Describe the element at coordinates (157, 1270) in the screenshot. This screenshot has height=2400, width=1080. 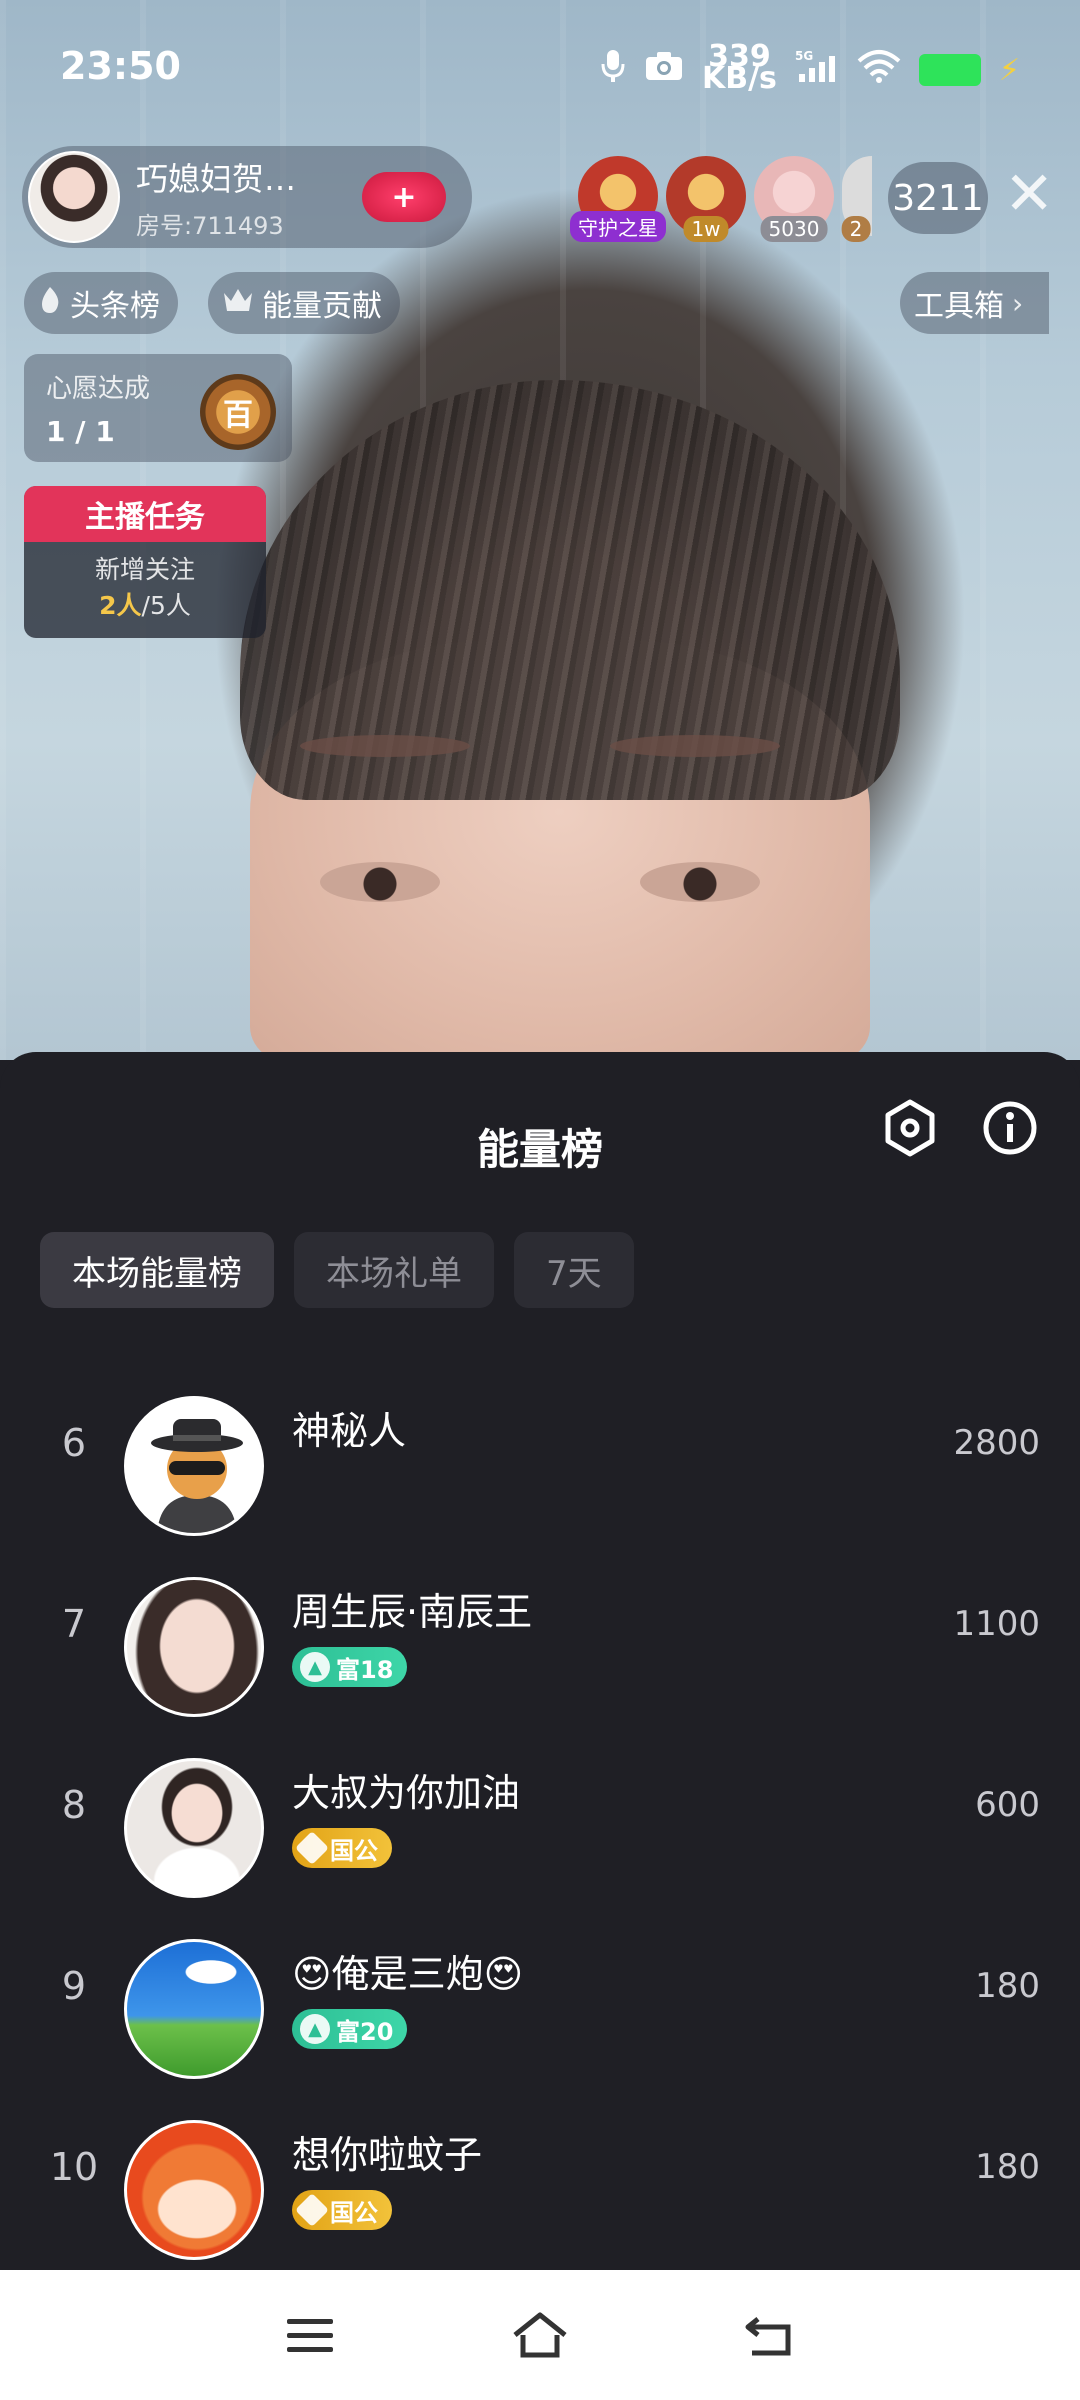
I see `tab-current-energy: 本场能量榜` at that location.